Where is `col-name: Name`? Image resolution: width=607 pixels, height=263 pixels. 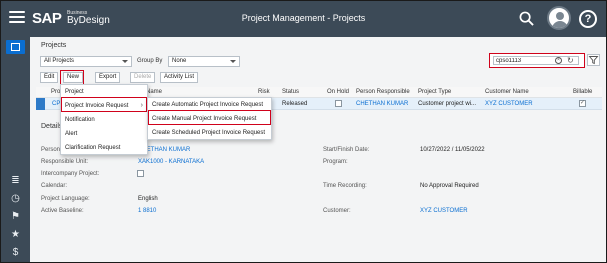
col-name: Name is located at coordinates (154, 92).